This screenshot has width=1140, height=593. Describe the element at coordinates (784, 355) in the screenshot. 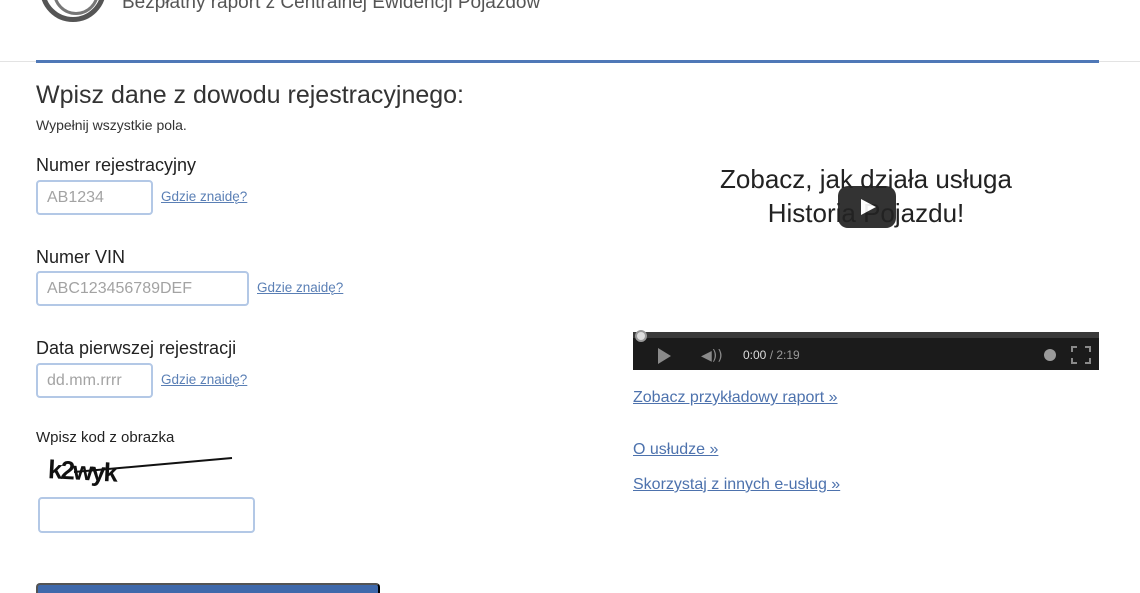

I see `video-duration: / 2:19` at that location.